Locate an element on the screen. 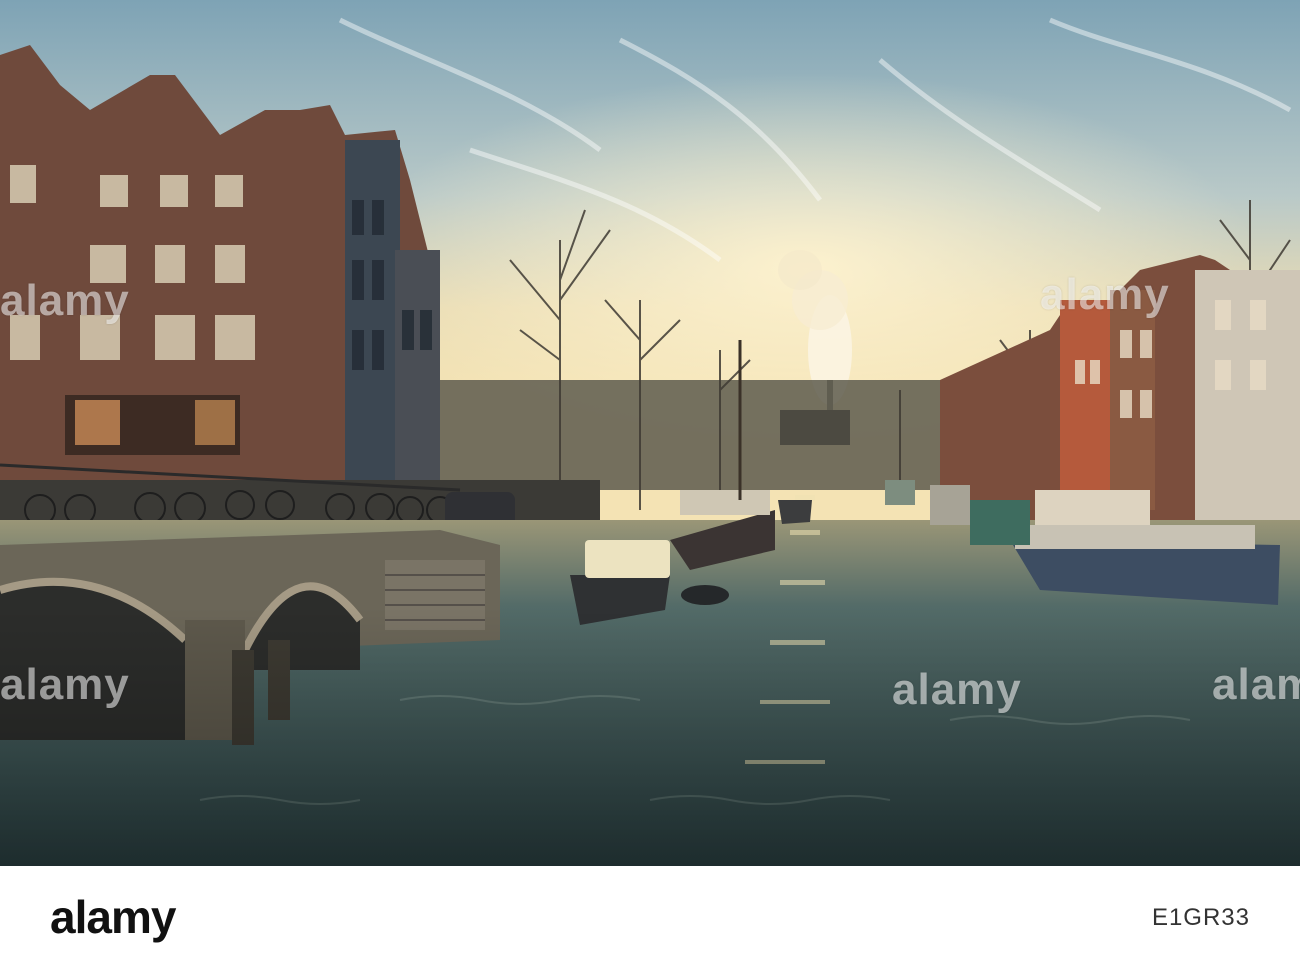 This screenshot has width=1300, height=956. footer-bar: alamy E1GR33 is located at coordinates (650, 911).